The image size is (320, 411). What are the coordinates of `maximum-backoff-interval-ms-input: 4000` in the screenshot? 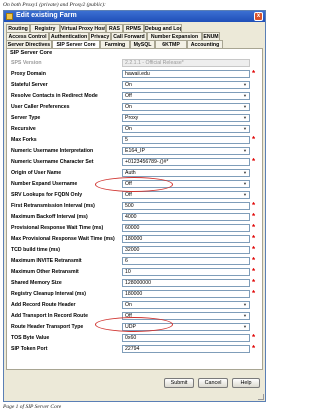 It's located at (186, 217).